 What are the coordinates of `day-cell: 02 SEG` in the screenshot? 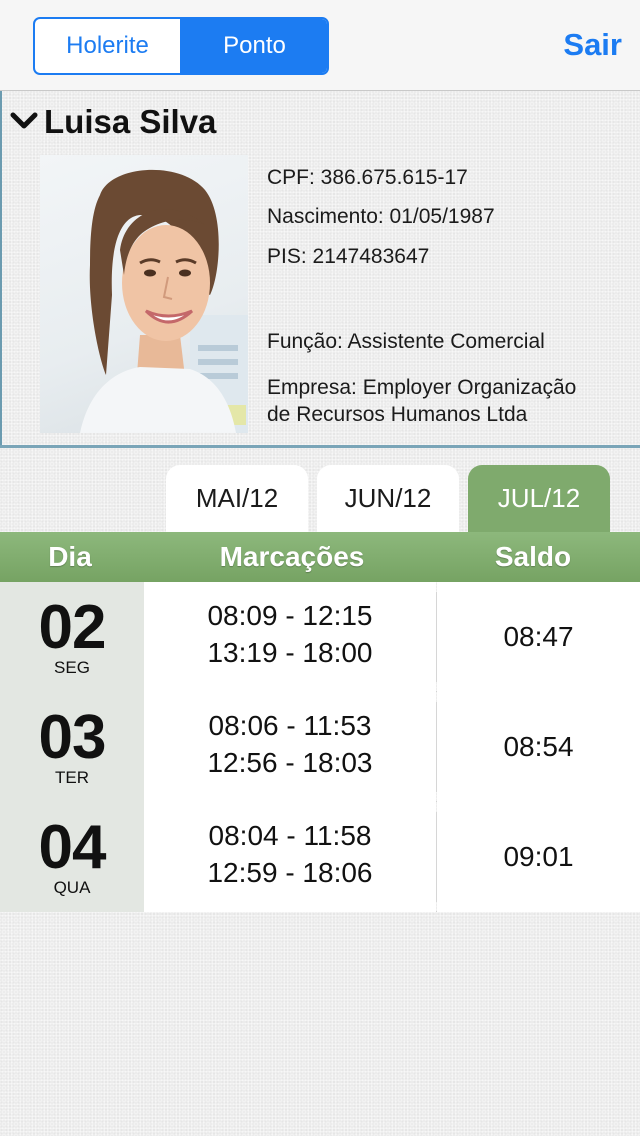 It's located at (72, 637).